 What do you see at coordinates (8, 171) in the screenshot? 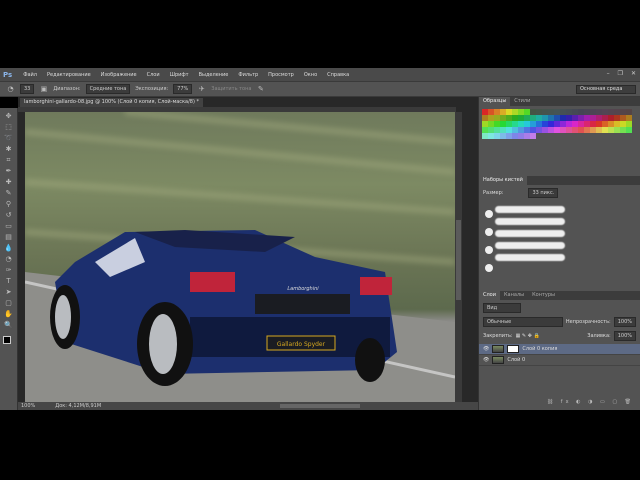
I see `eyedropper-icon: ✒` at bounding box center [8, 171].